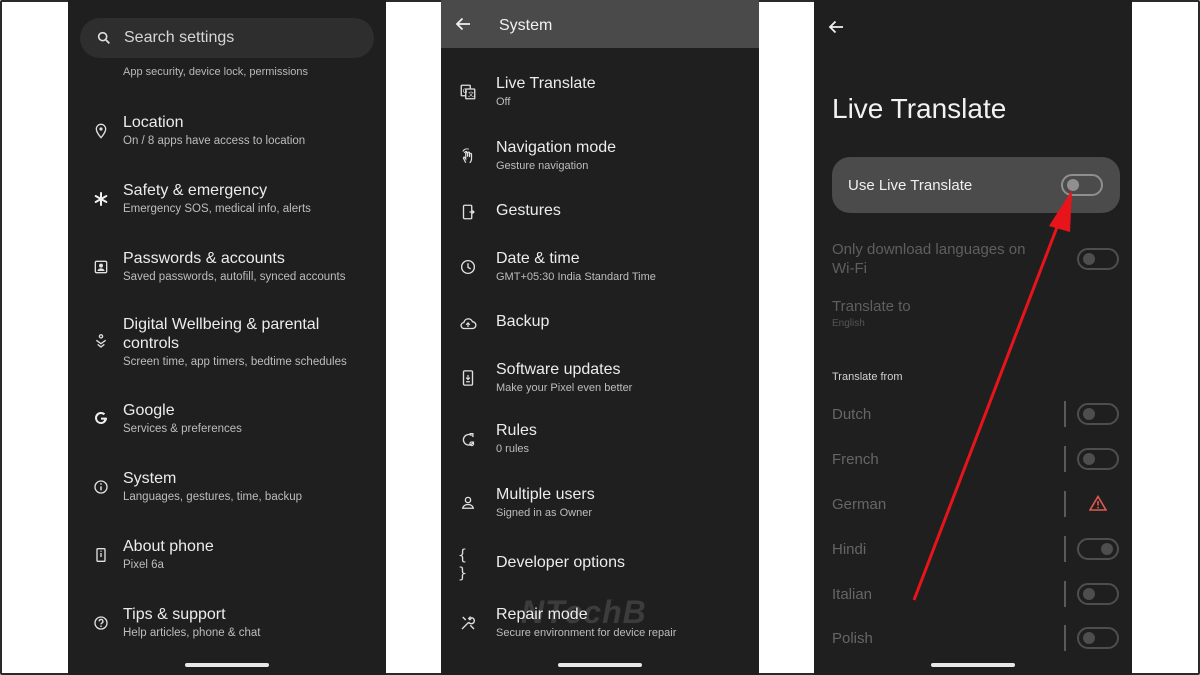  I want to click on item-subtitle: Languages, gestures, time, backup, so click(213, 497).